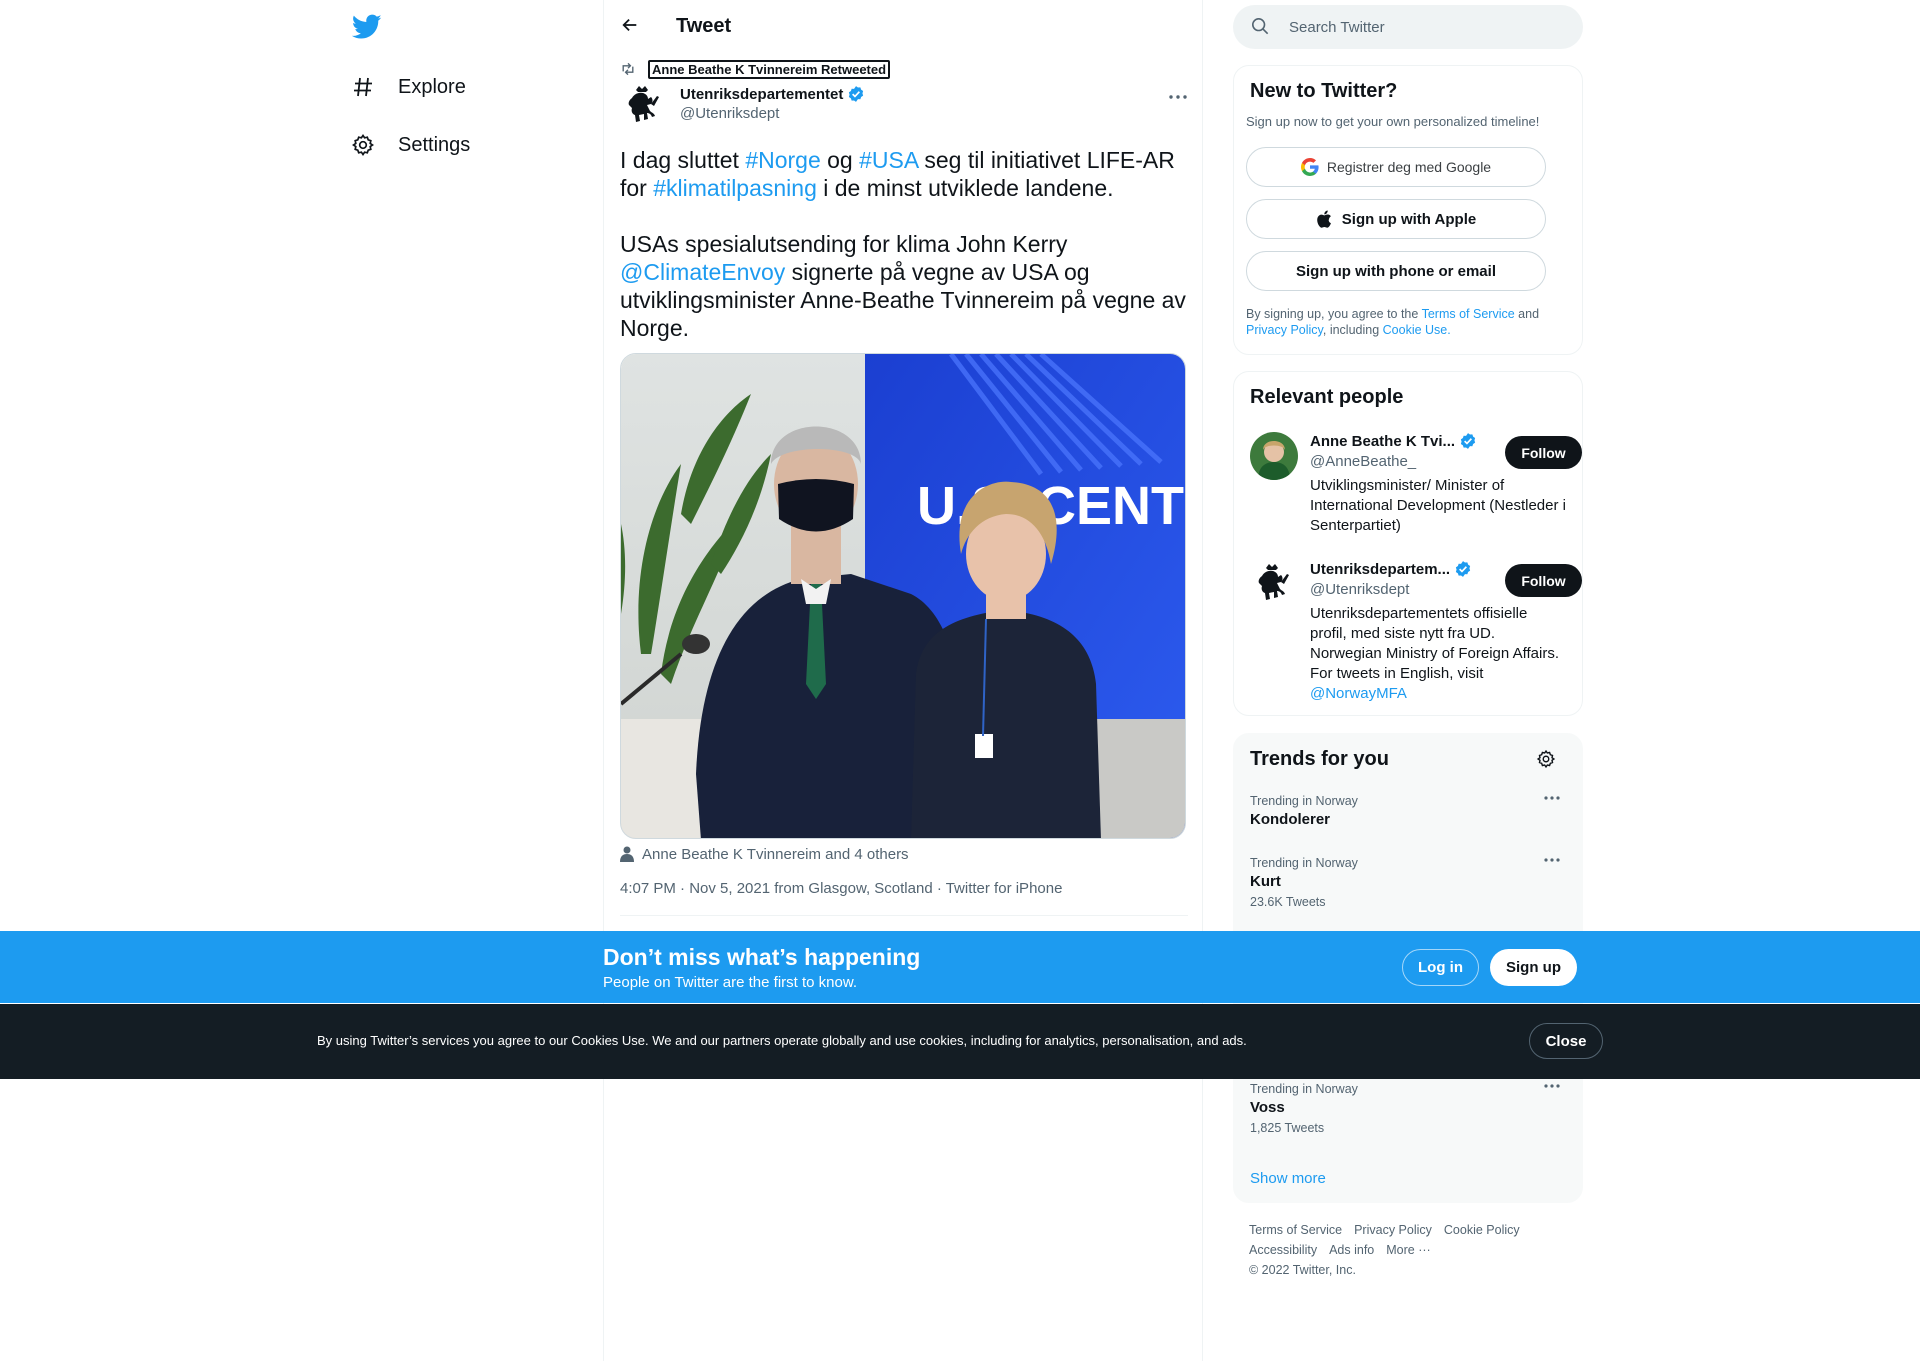  I want to click on nav-item-label: Explore, so click(432, 86).